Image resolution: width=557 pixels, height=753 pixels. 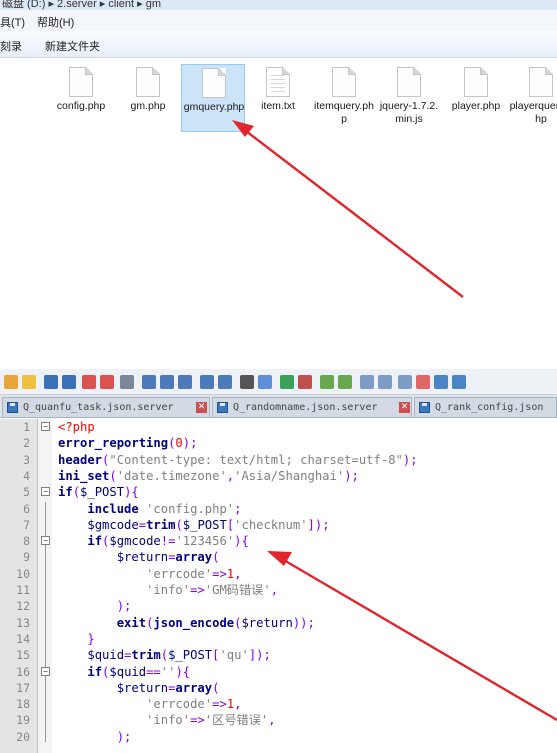 What do you see at coordinates (278, 427) in the screenshot?
I see `code-line: 1 − <?php` at bounding box center [278, 427].